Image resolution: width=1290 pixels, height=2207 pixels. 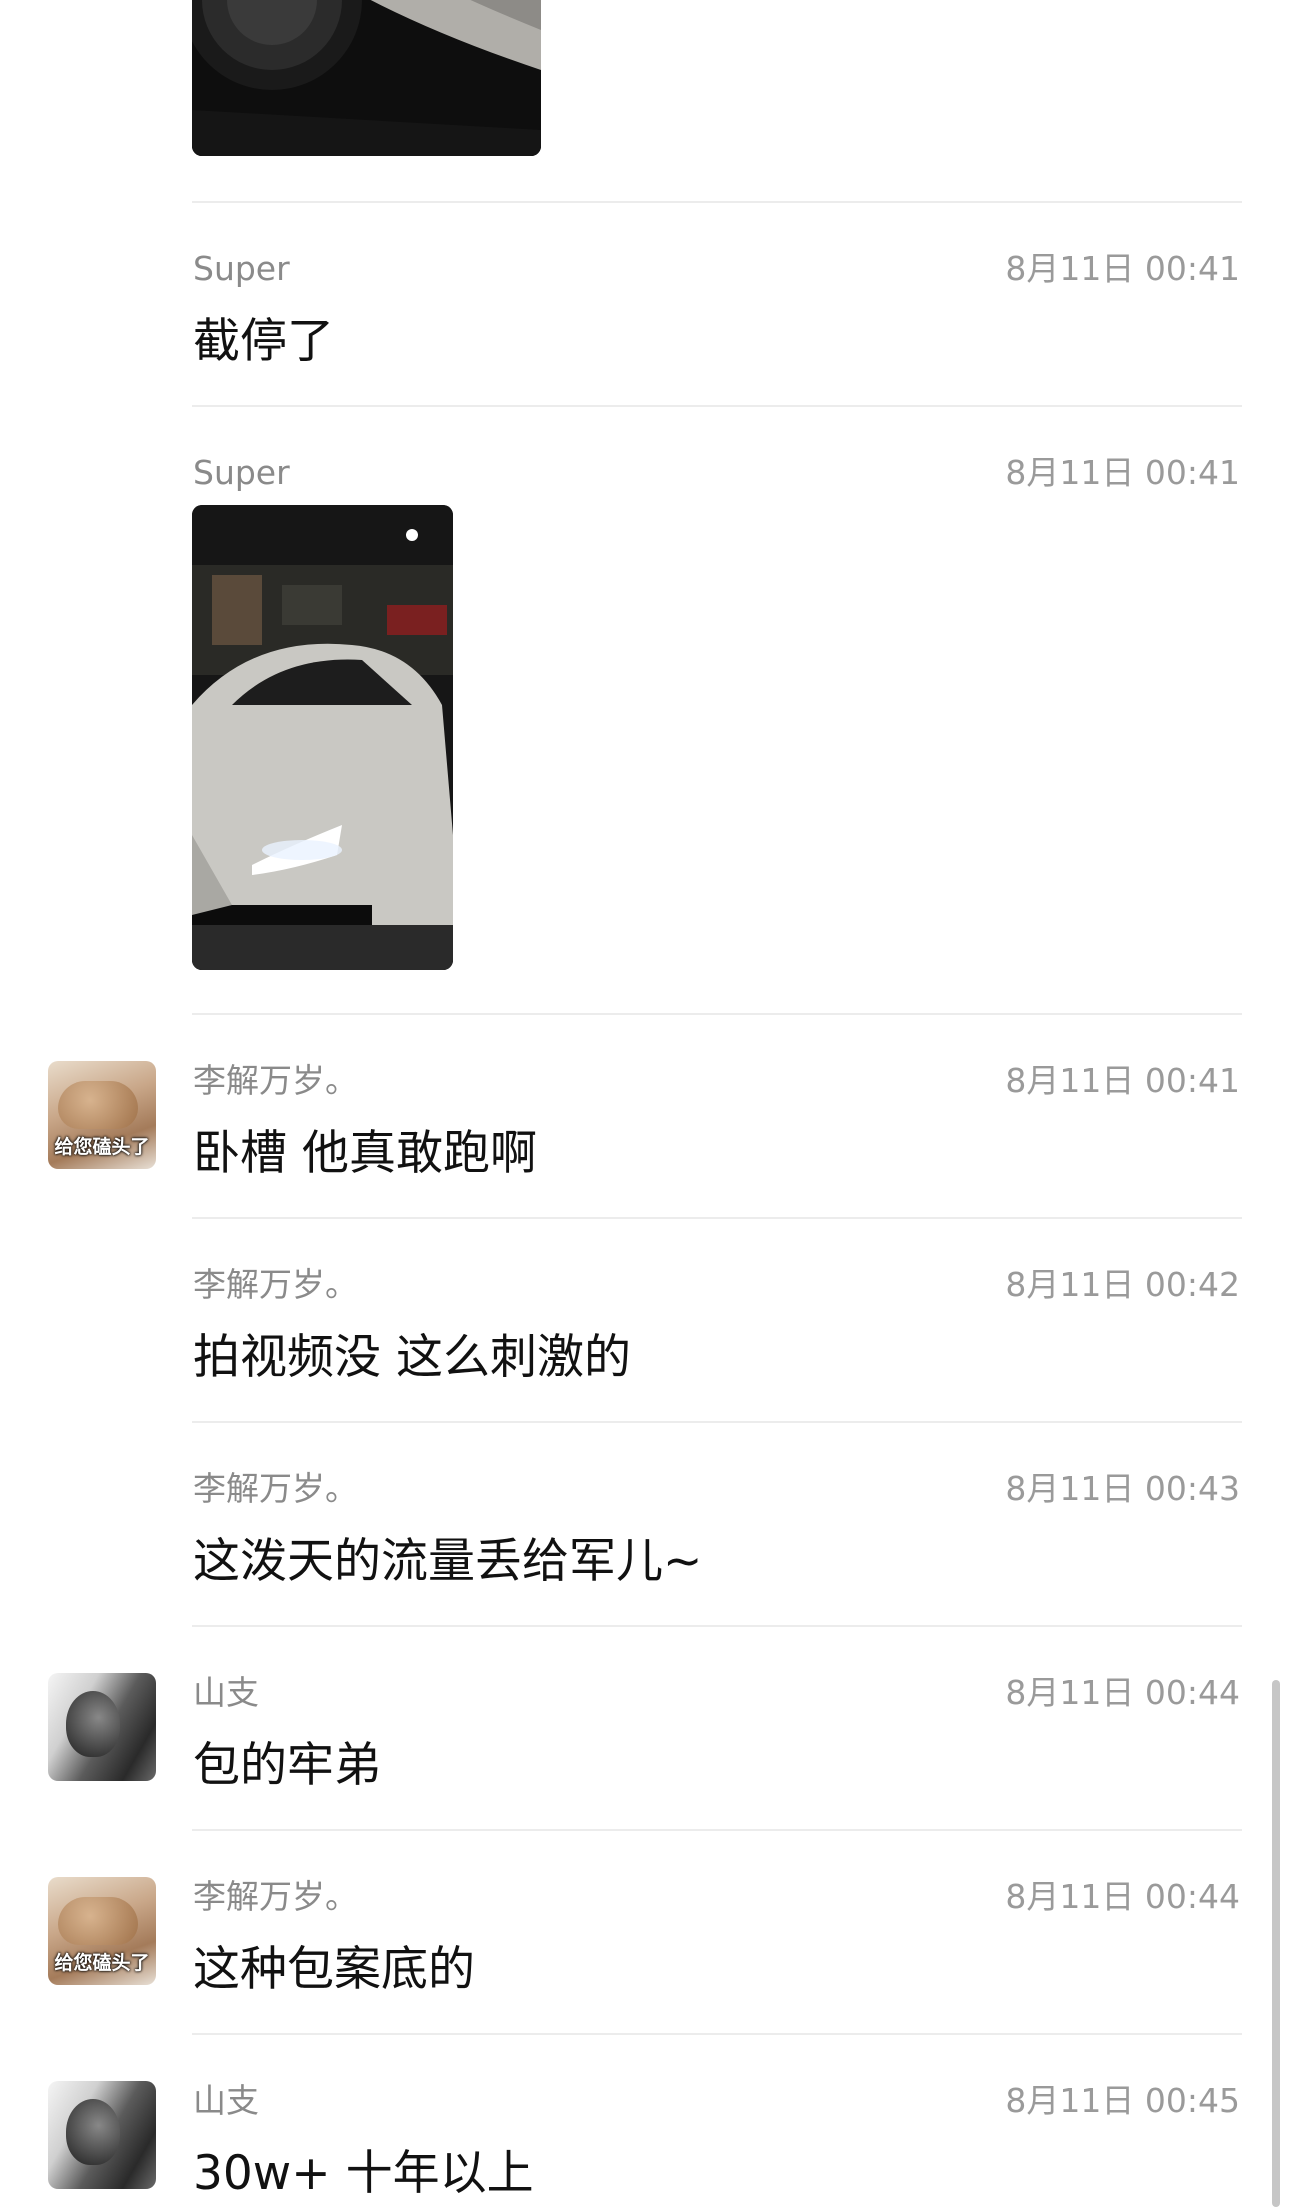 What do you see at coordinates (412, 1357) in the screenshot?
I see `message-text: 拍视频没 这么刺激的` at bounding box center [412, 1357].